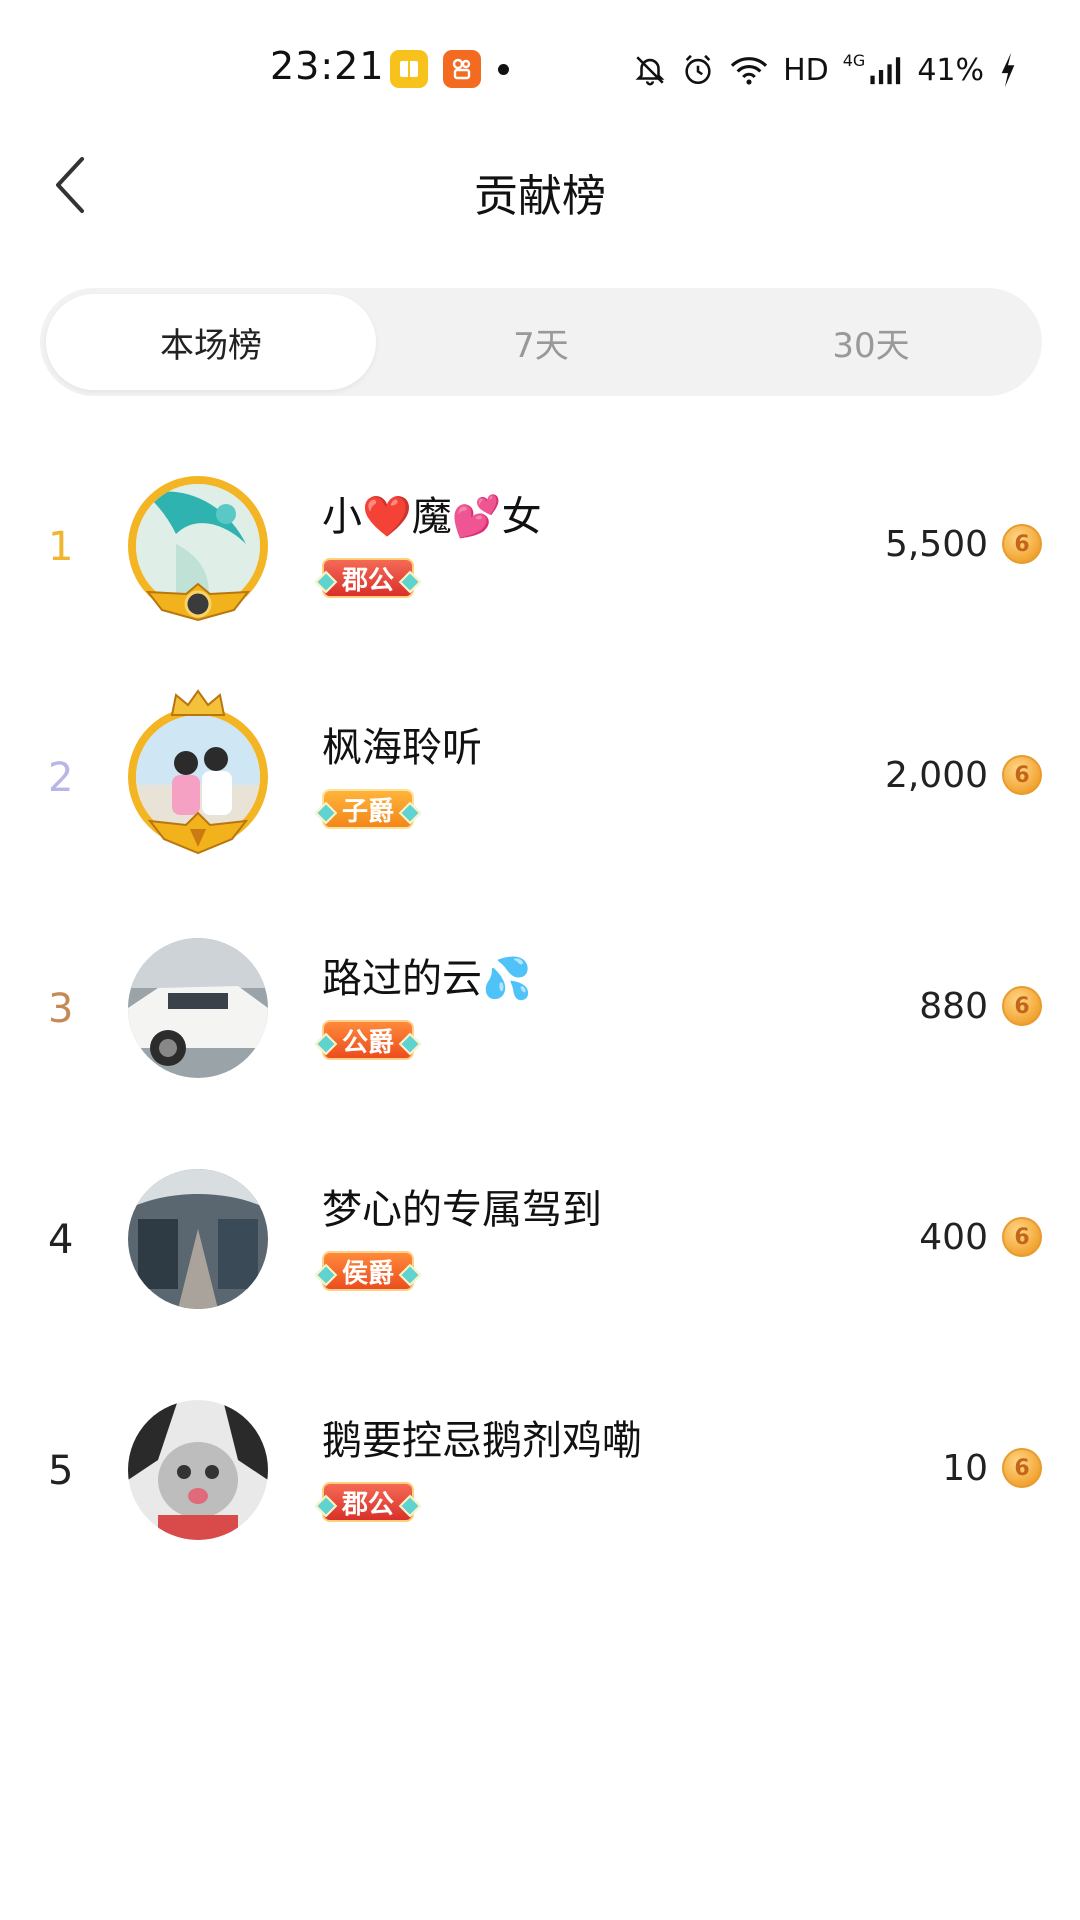 This screenshot has height=1920, width=1080. Describe the element at coordinates (806, 70) in the screenshot. I see `hd-label: HD` at that location.